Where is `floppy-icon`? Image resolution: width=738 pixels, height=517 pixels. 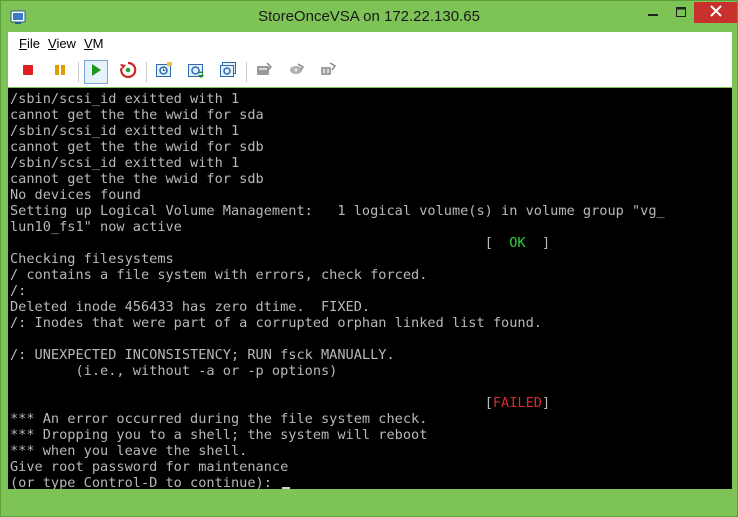
floppy-icon is located at coordinates (296, 72).